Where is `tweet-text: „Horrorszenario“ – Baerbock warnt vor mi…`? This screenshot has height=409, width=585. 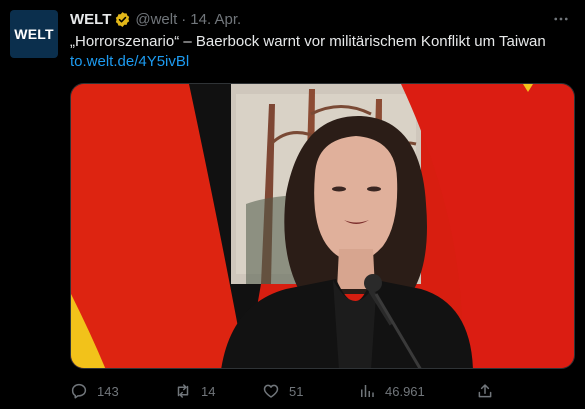 tweet-text: „Horrorszenario“ – Baerbock warnt vor mi… is located at coordinates (308, 41).